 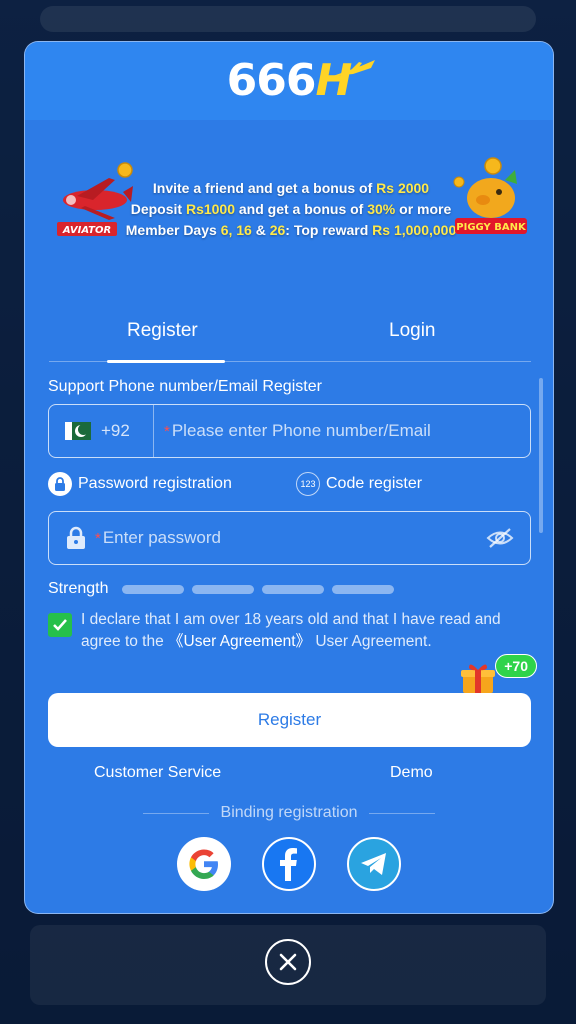 What do you see at coordinates (157, 773) in the screenshot?
I see `customer-service-link: Customer Service` at bounding box center [157, 773].